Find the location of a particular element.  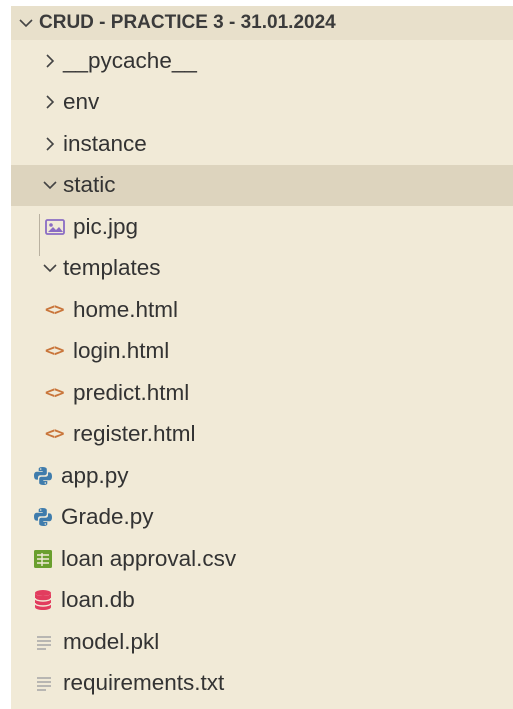

tree-file-predict-html: <> predict.html is located at coordinates (262, 393).